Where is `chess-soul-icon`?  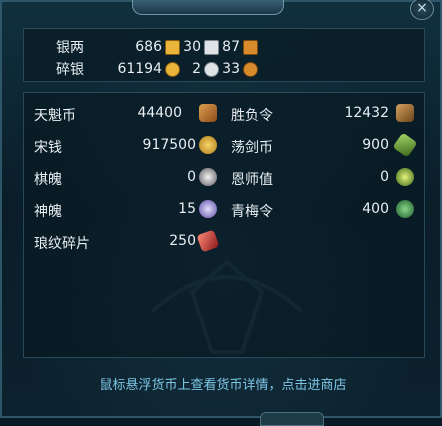
chess-soul-icon is located at coordinates (208, 177).